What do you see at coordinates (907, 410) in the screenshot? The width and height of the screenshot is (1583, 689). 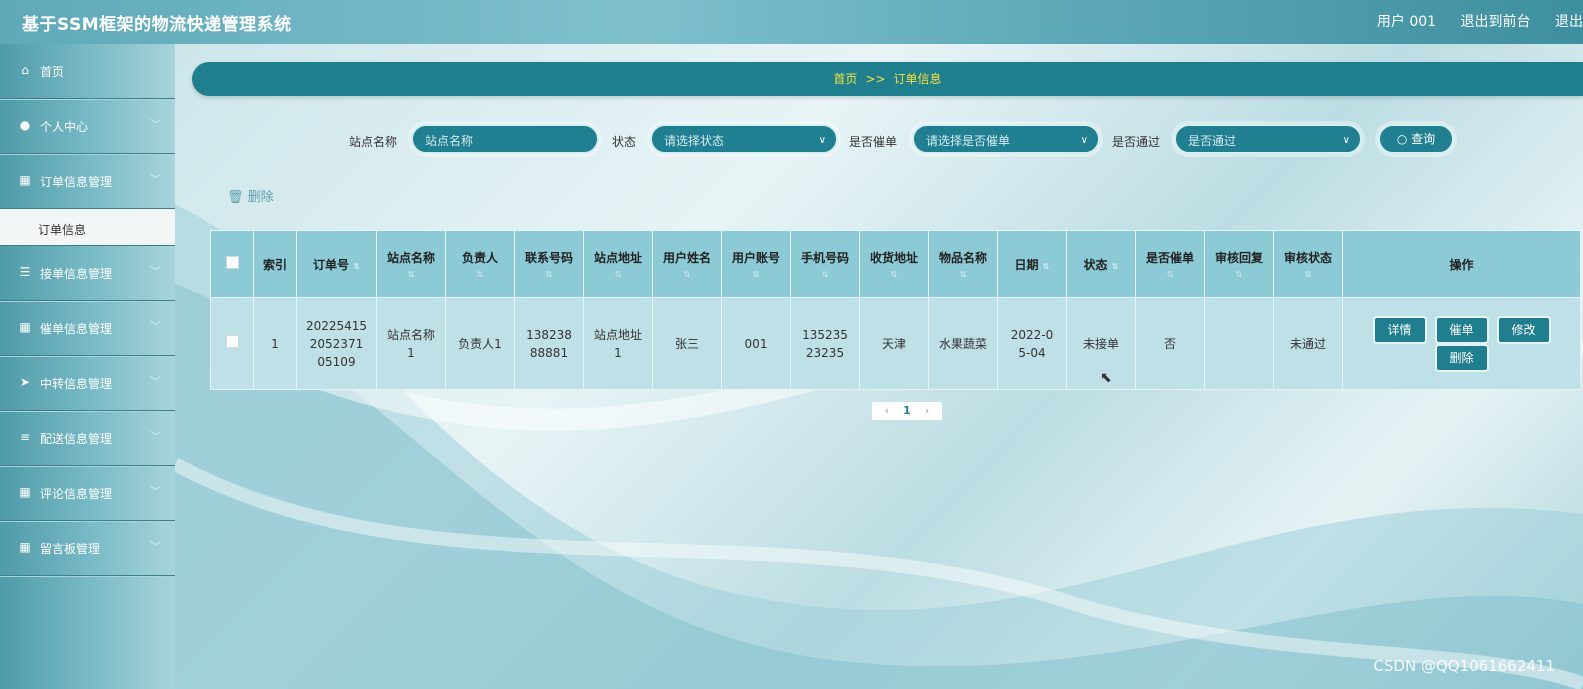 I see `page-number-current: 1` at bounding box center [907, 410].